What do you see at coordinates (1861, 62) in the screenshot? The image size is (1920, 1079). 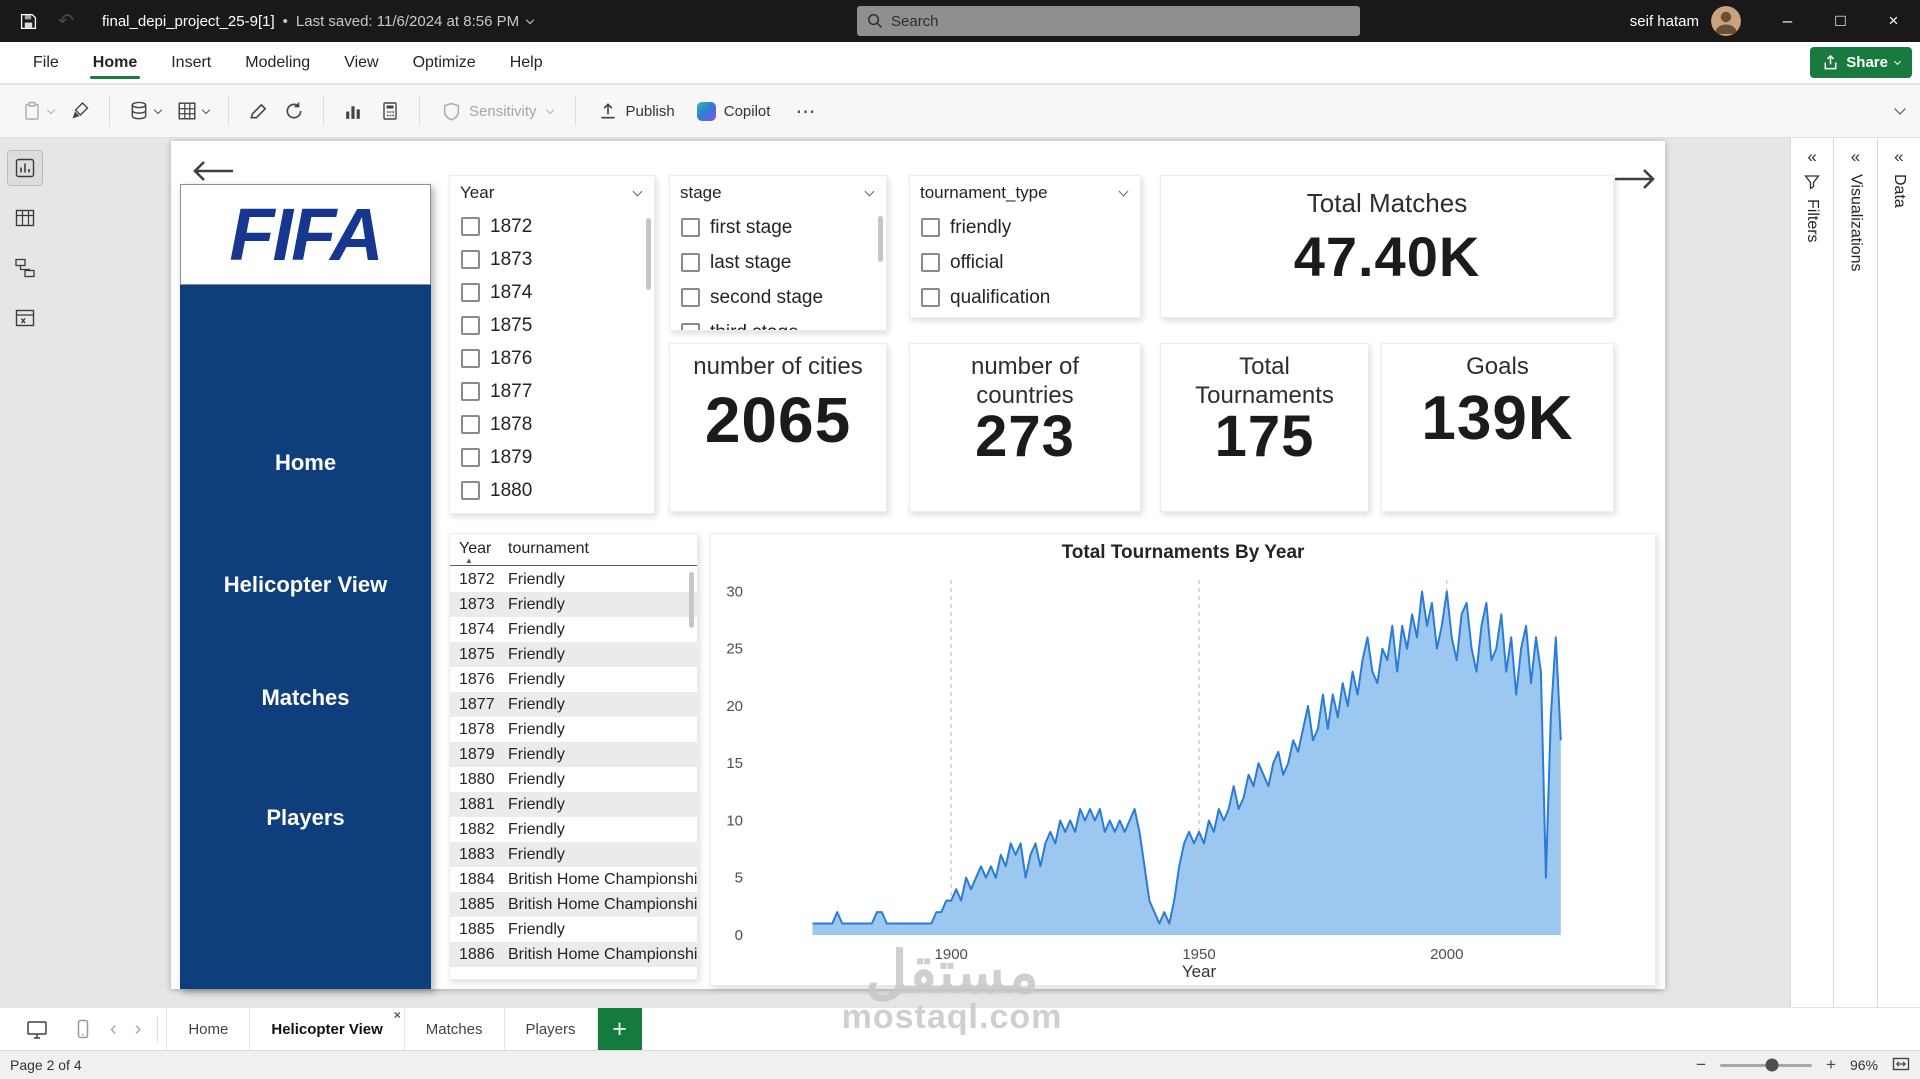 I see `share-button: Share` at bounding box center [1861, 62].